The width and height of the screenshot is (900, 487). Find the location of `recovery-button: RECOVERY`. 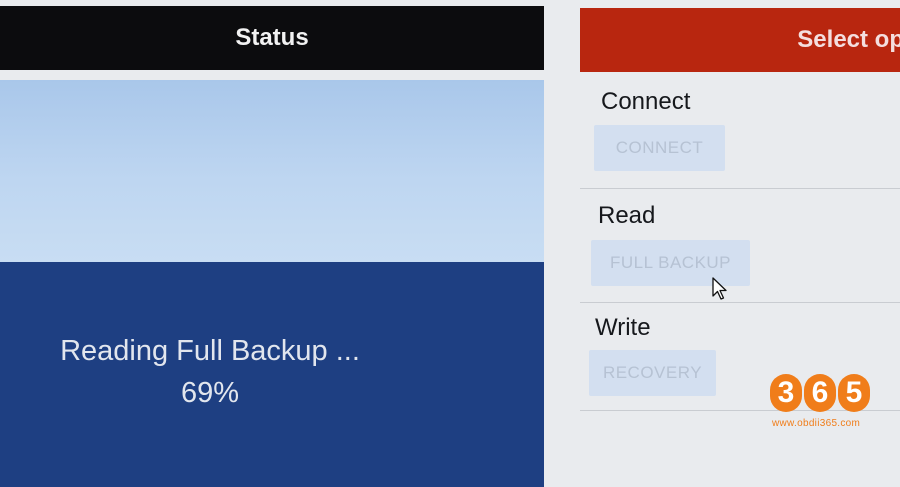

recovery-button: RECOVERY is located at coordinates (652, 373).